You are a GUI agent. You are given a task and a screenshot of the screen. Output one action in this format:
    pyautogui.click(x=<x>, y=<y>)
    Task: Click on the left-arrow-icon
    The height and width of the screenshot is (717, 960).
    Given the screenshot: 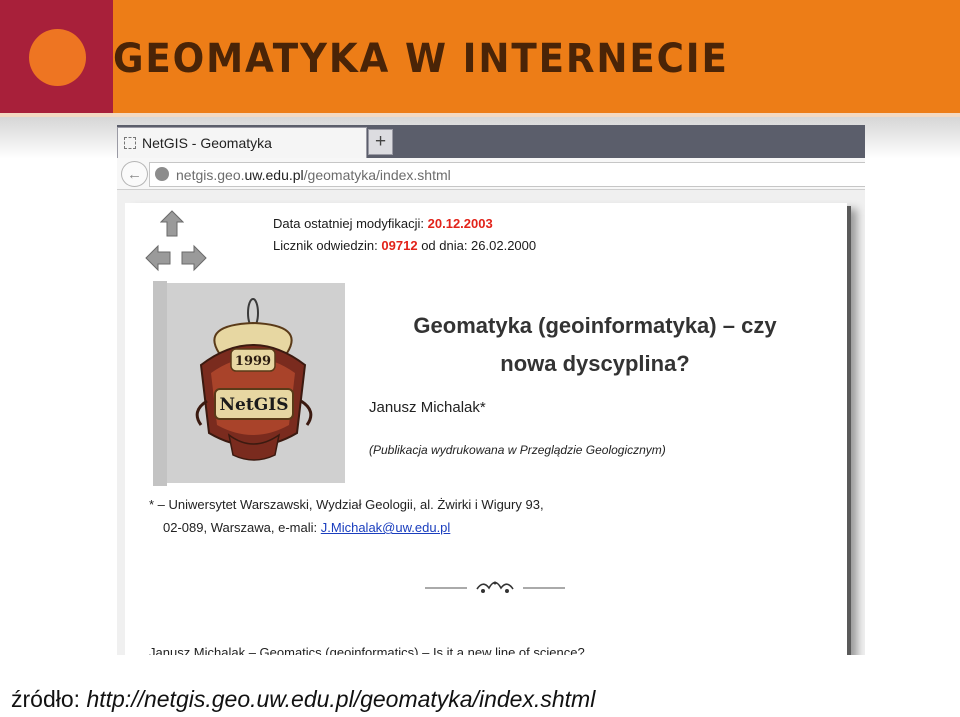 What is the action you would take?
    pyautogui.click(x=158, y=258)
    